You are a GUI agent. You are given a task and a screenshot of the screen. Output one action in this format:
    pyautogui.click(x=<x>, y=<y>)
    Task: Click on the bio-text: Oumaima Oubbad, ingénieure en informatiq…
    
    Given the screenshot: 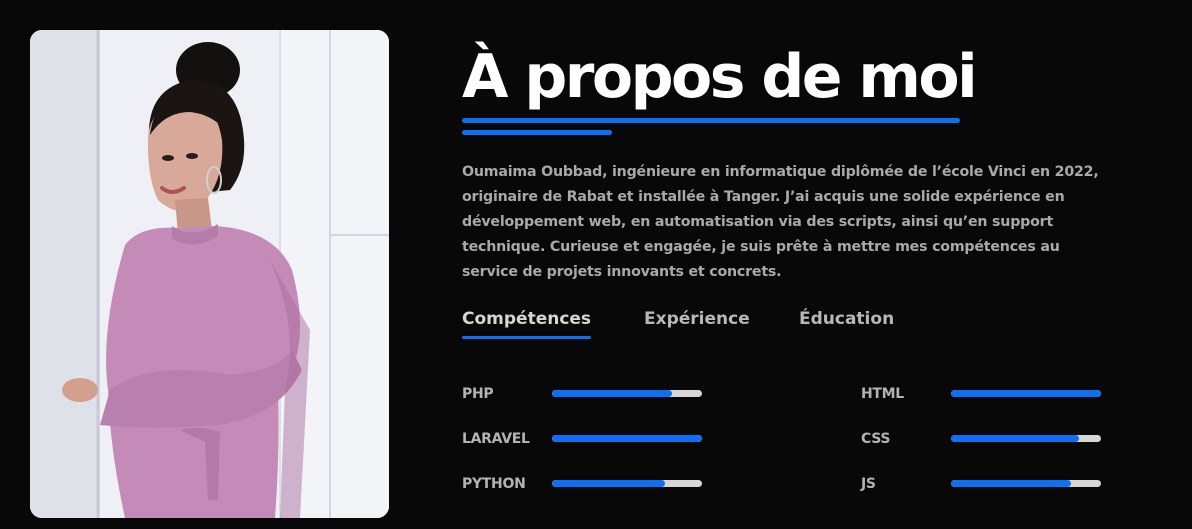 What is the action you would take?
    pyautogui.click(x=780, y=222)
    